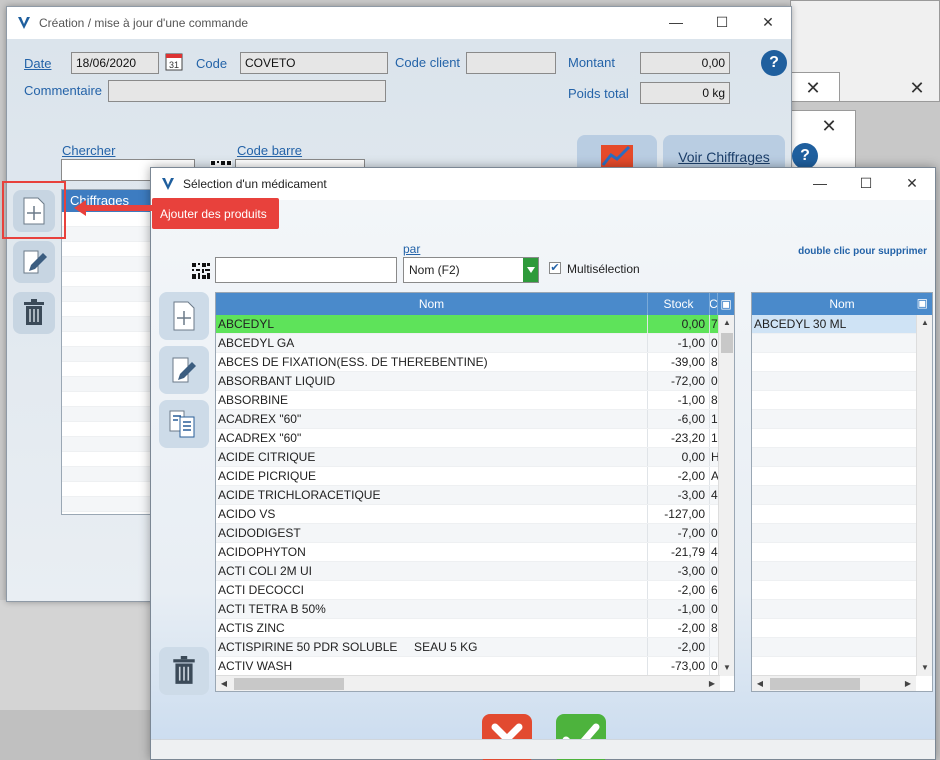 The image size is (940, 760). Describe the element at coordinates (468, 683) in the screenshot. I see `horizontal-scrollbar: ◀ ▶` at that location.